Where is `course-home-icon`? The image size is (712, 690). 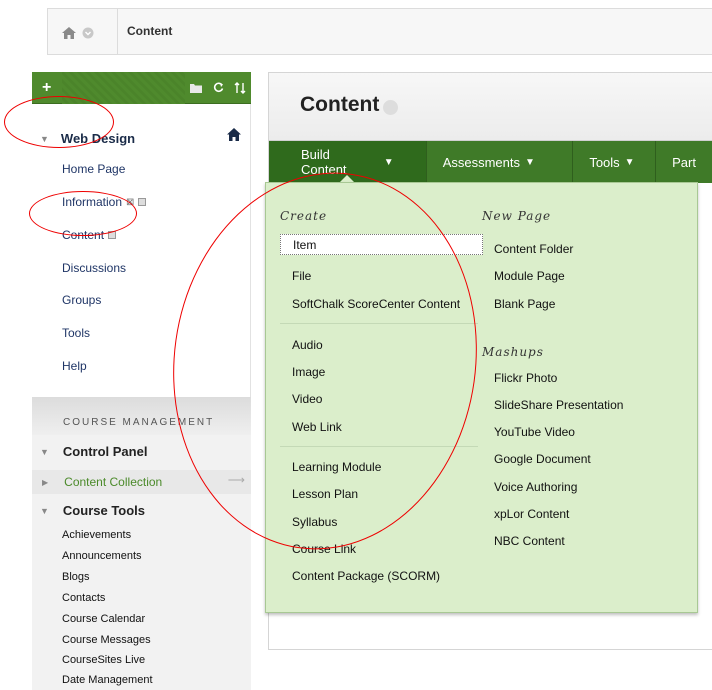 course-home-icon is located at coordinates (234, 134).